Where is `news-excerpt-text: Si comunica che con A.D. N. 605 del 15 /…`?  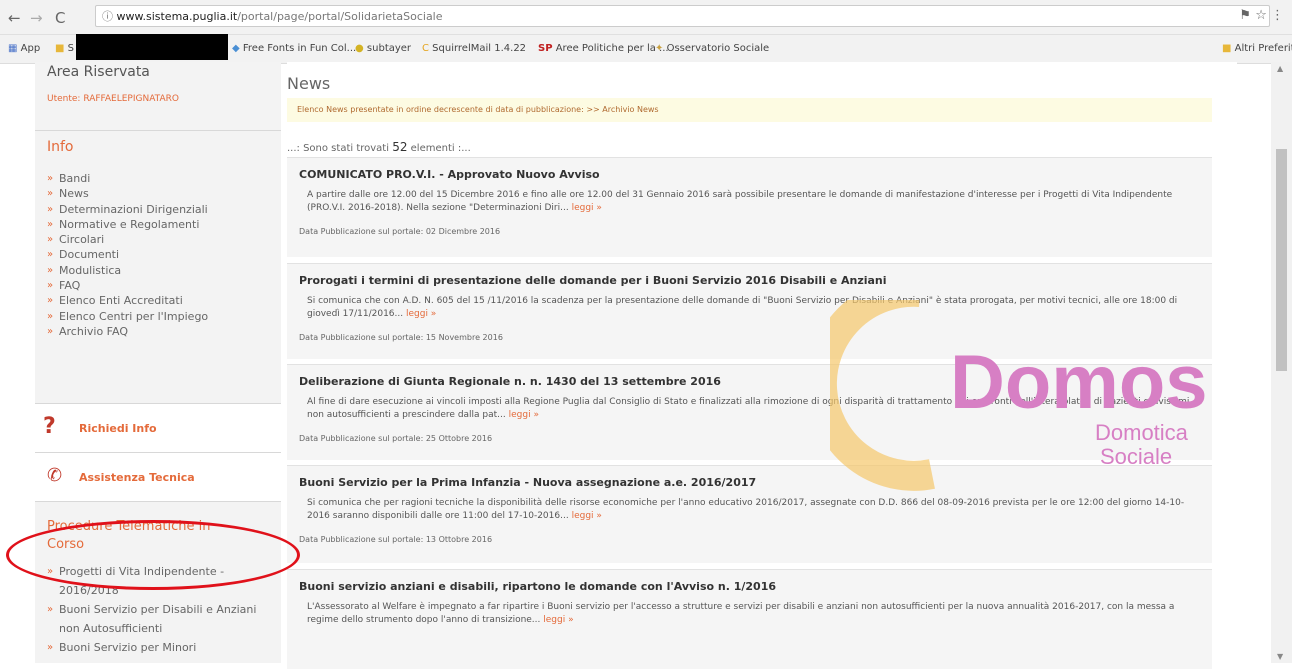 news-excerpt-text: Si comunica che con A.D. N. 605 del 15 /… is located at coordinates (742, 307).